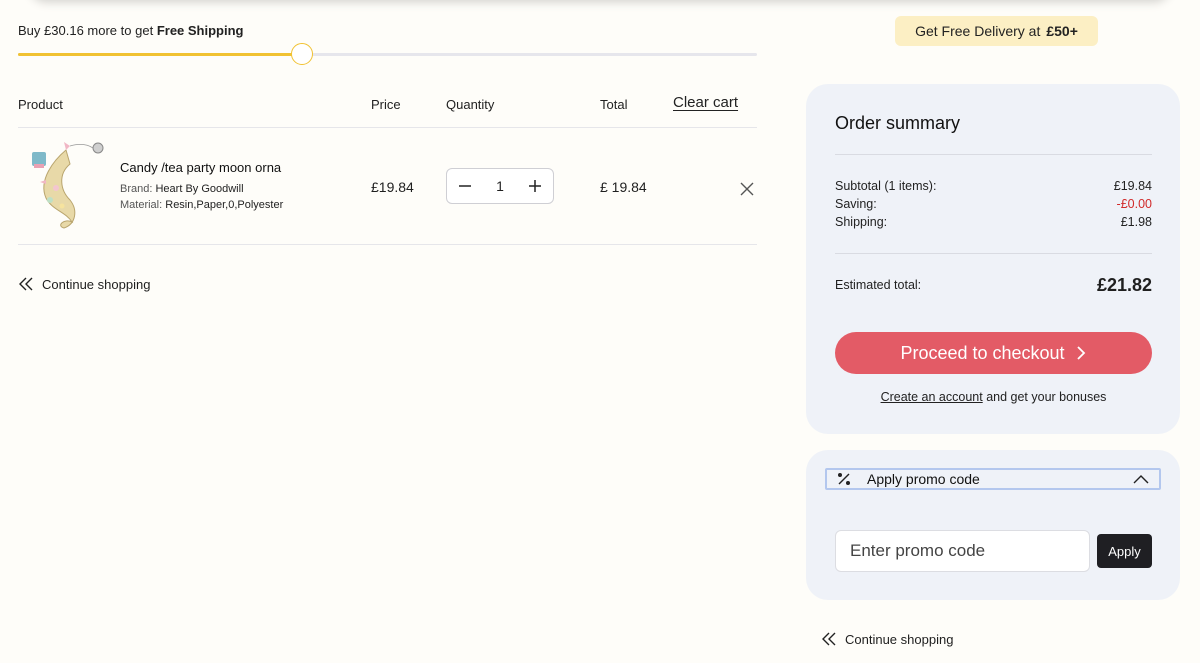 The height and width of the screenshot is (663, 1200). I want to click on shipping-amount: £30.16, so click(64, 30).